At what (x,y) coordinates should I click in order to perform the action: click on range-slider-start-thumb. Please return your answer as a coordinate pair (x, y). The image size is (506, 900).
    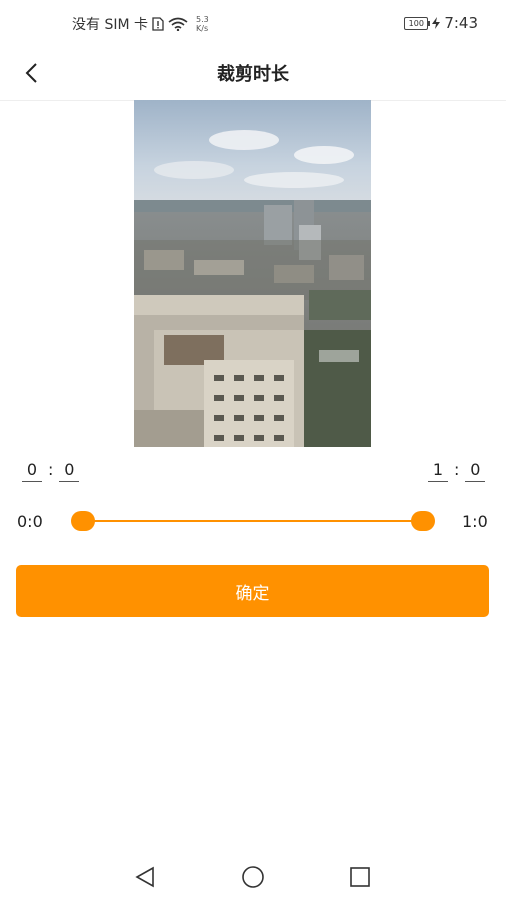
    Looking at the image, I should click on (83, 521).